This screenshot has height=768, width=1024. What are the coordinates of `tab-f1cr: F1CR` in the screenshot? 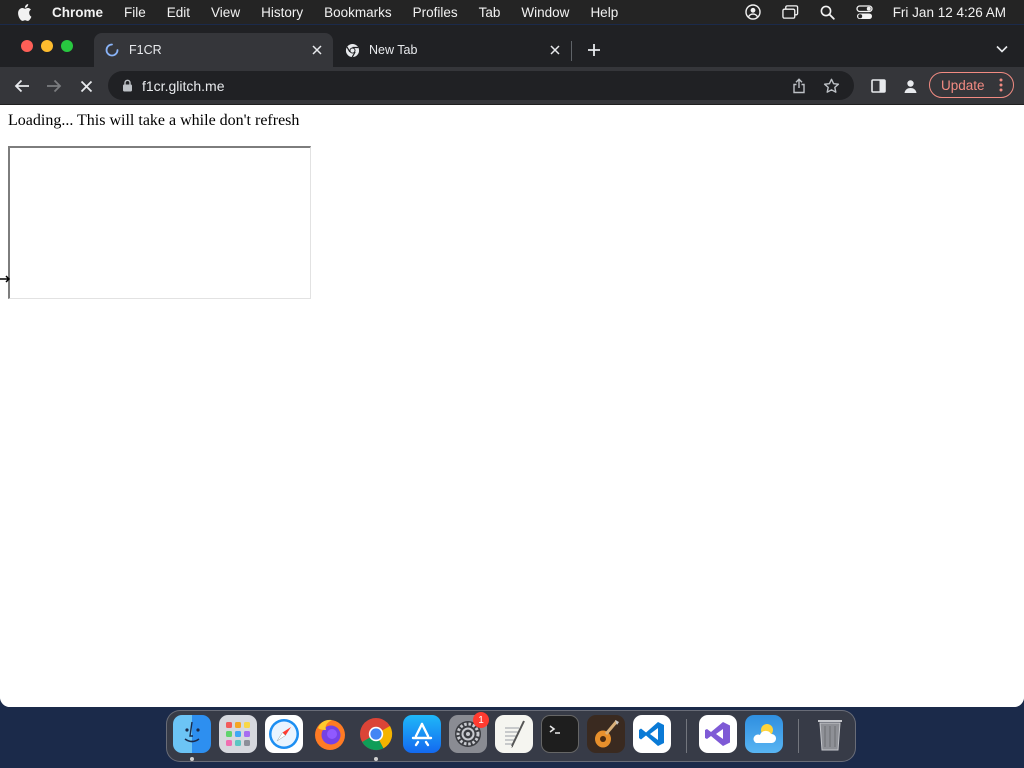 It's located at (213, 50).